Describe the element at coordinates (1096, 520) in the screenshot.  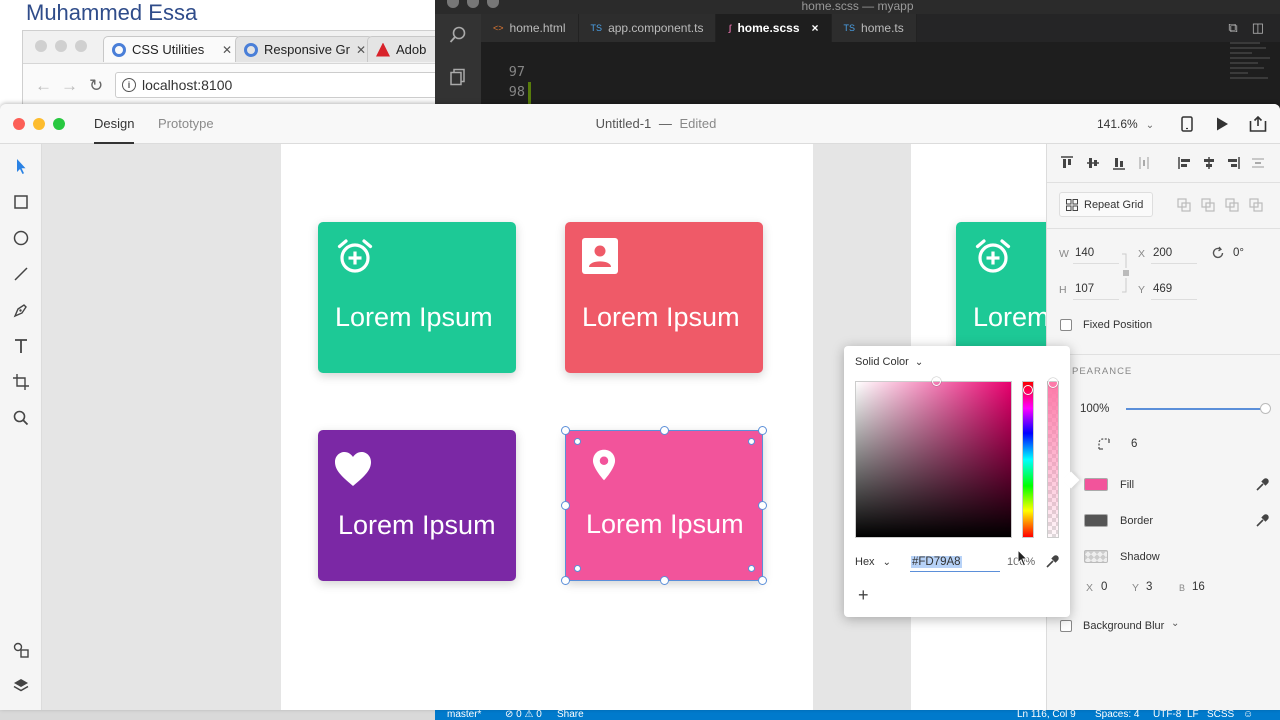
I see `border-swatch` at that location.